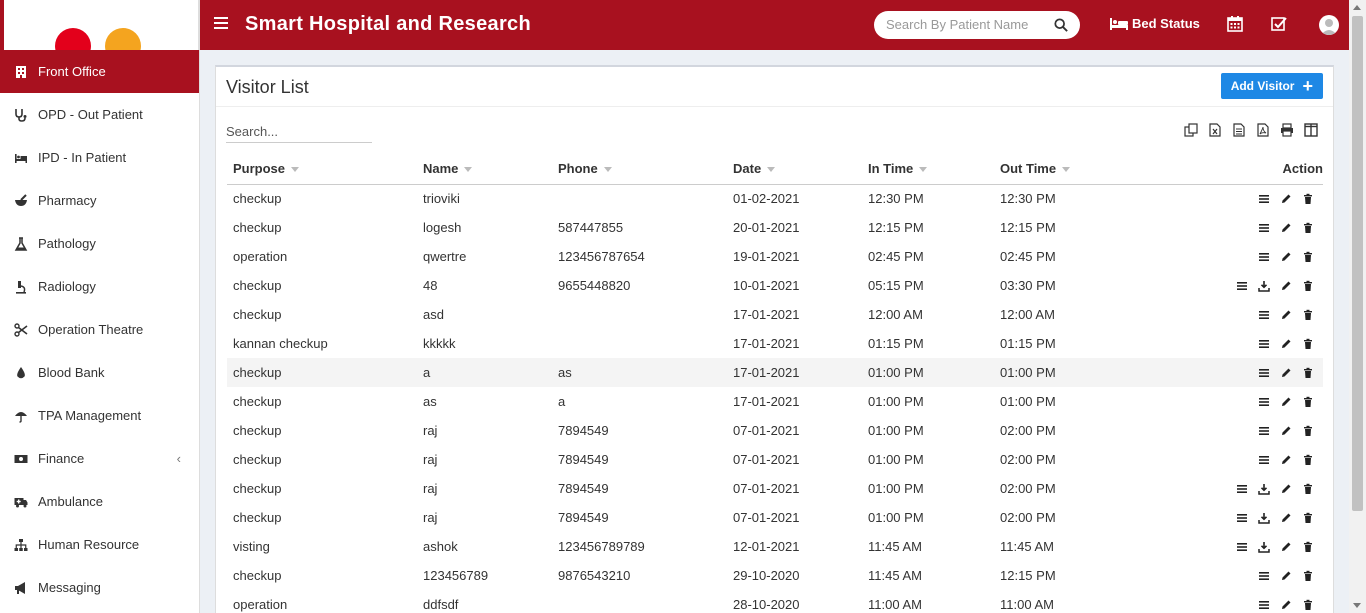  I want to click on column-header-purpose: Purpose, so click(322, 169).